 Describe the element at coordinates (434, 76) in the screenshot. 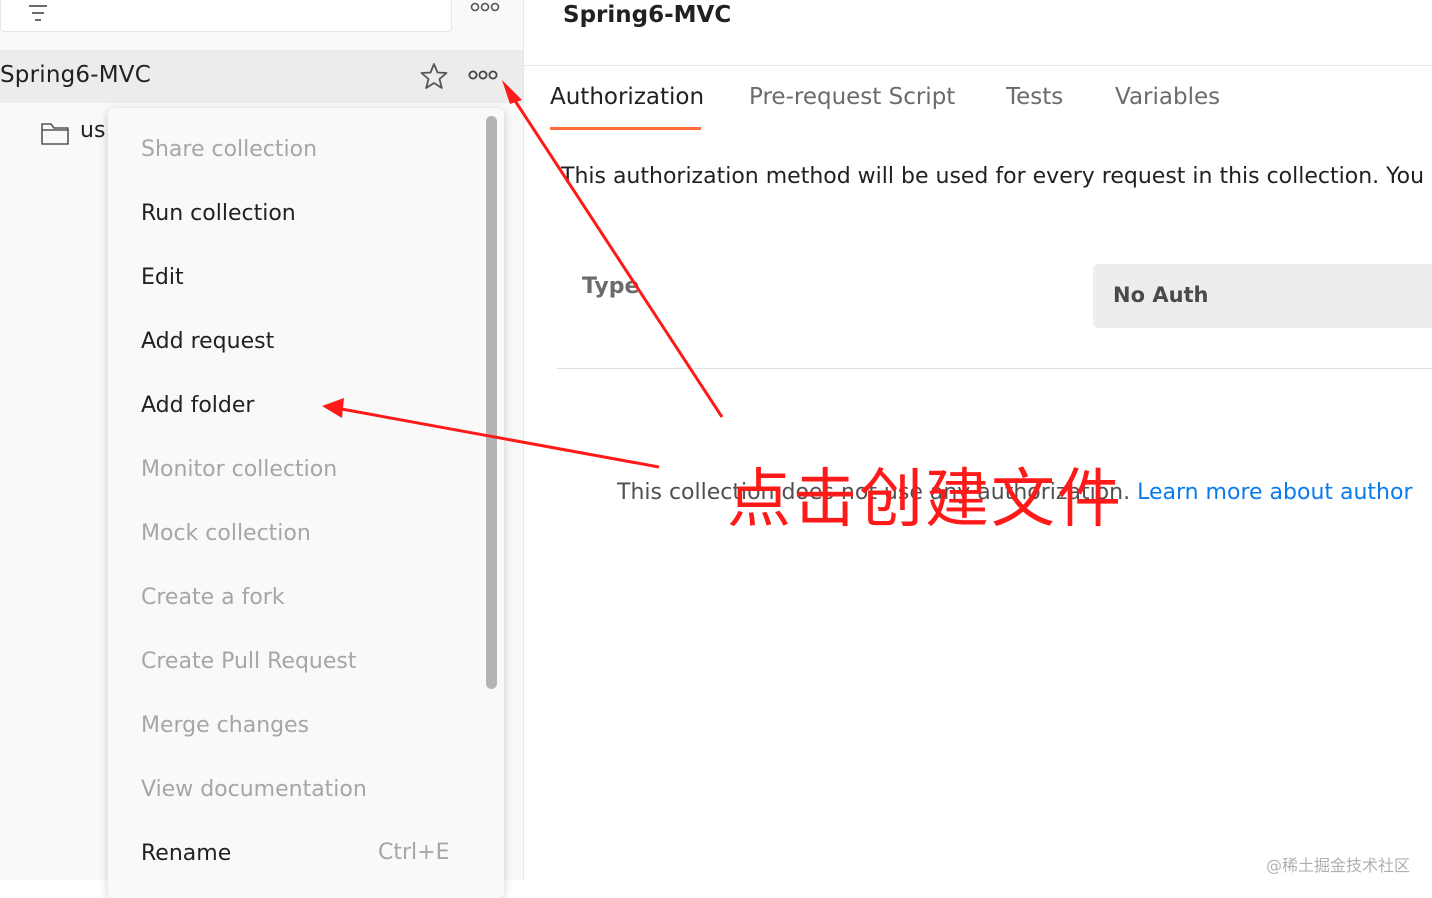

I see `star-icon` at that location.